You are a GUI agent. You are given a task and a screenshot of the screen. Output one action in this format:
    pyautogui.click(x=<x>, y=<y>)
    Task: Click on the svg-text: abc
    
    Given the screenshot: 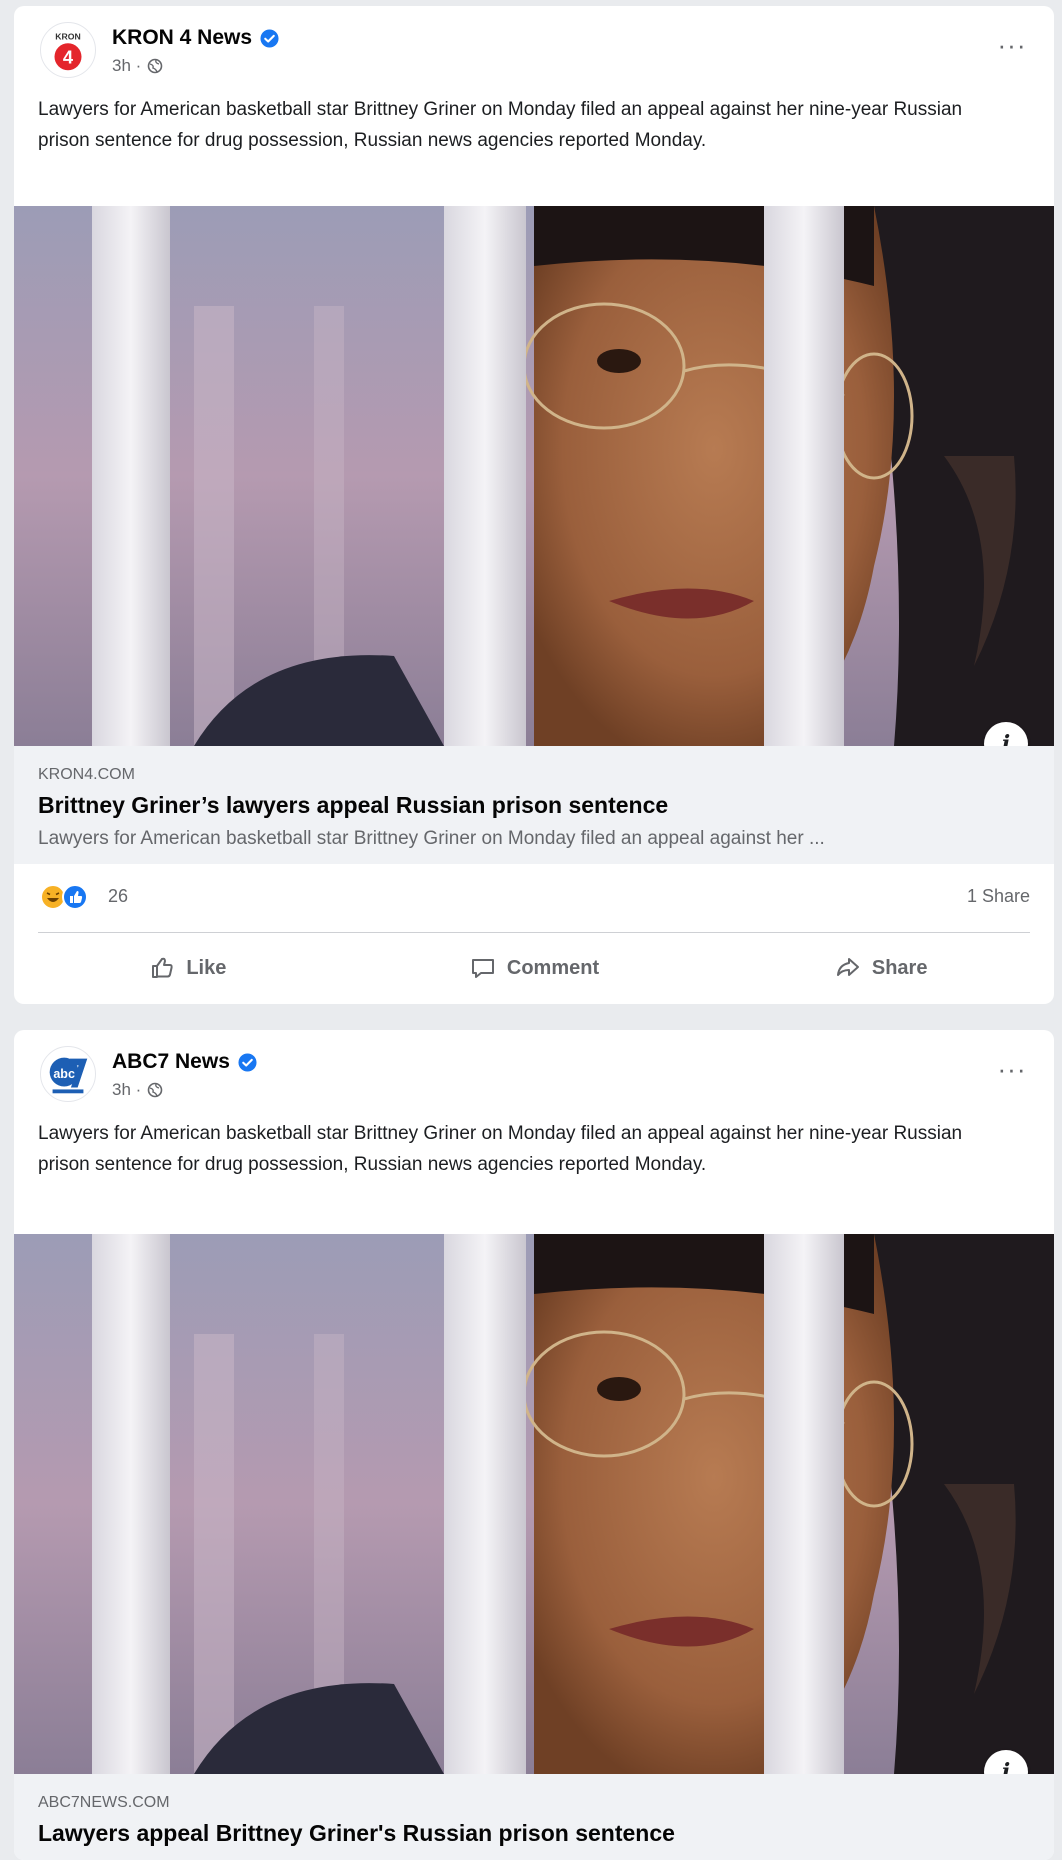 What is the action you would take?
    pyautogui.click(x=64, y=1074)
    